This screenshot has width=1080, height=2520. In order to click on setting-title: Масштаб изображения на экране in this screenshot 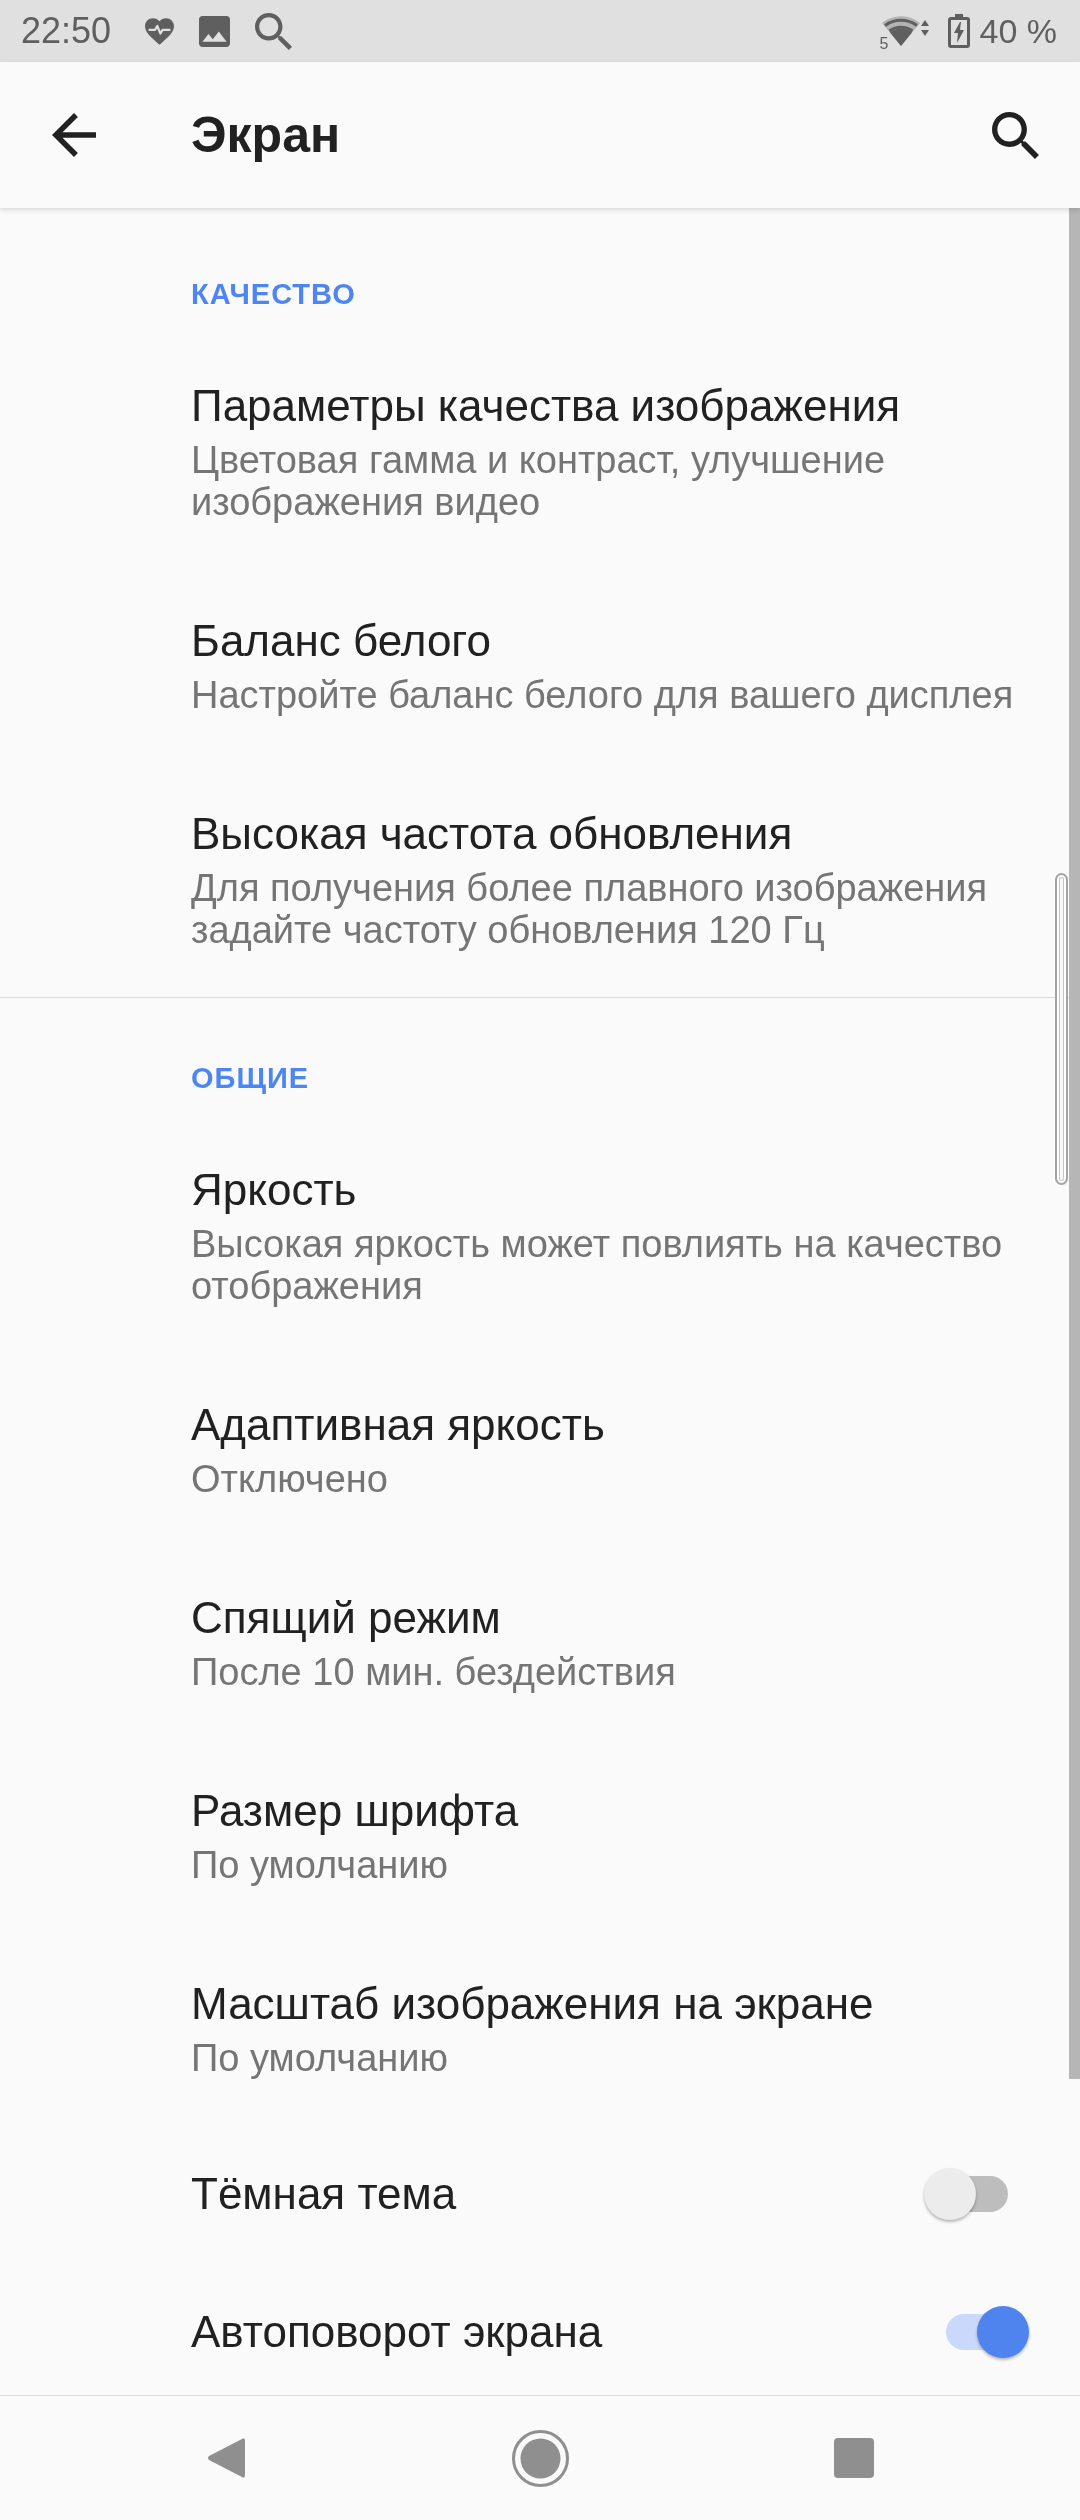, I will do `click(532, 2004)`.